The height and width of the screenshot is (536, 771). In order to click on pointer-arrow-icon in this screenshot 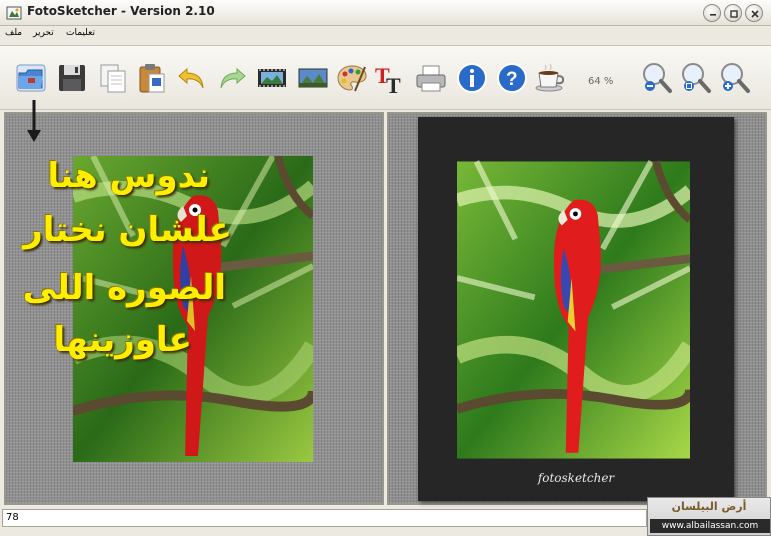, I will do `click(34, 121)`.